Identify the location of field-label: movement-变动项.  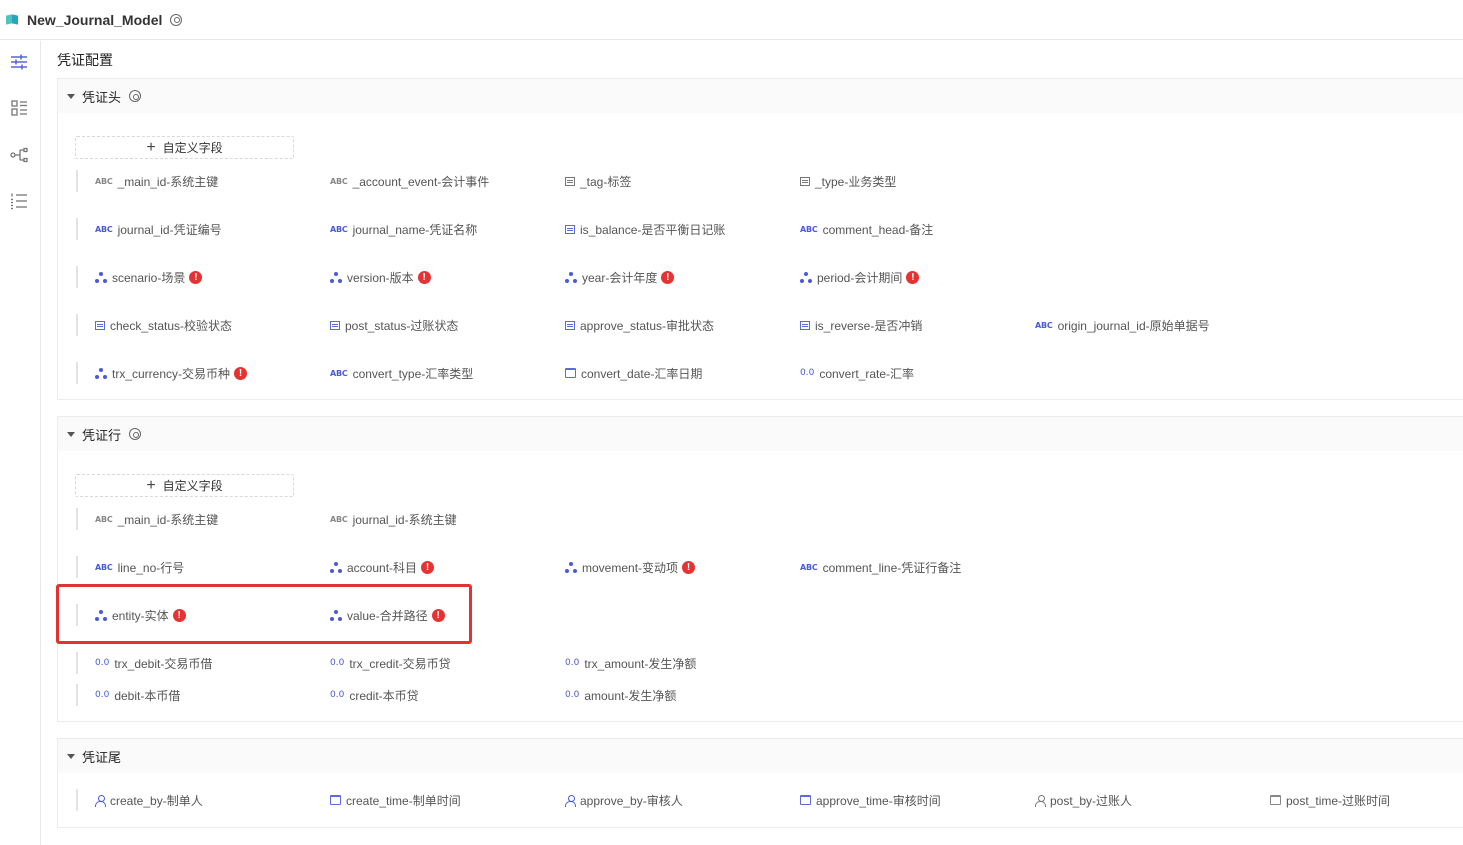
(630, 567).